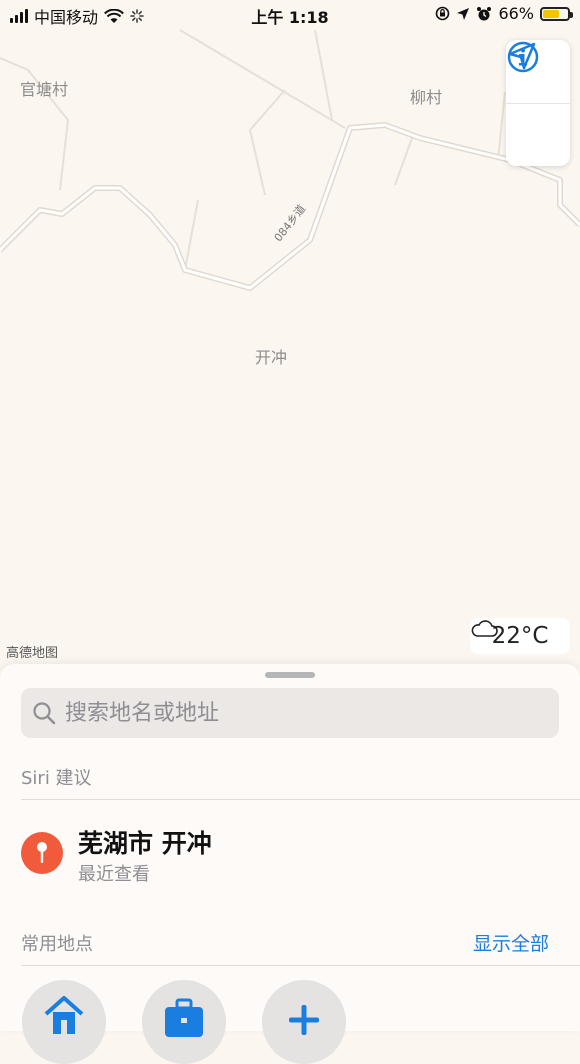 This screenshot has width=580, height=1064. I want to click on add-favorite-button, so click(304, 1022).